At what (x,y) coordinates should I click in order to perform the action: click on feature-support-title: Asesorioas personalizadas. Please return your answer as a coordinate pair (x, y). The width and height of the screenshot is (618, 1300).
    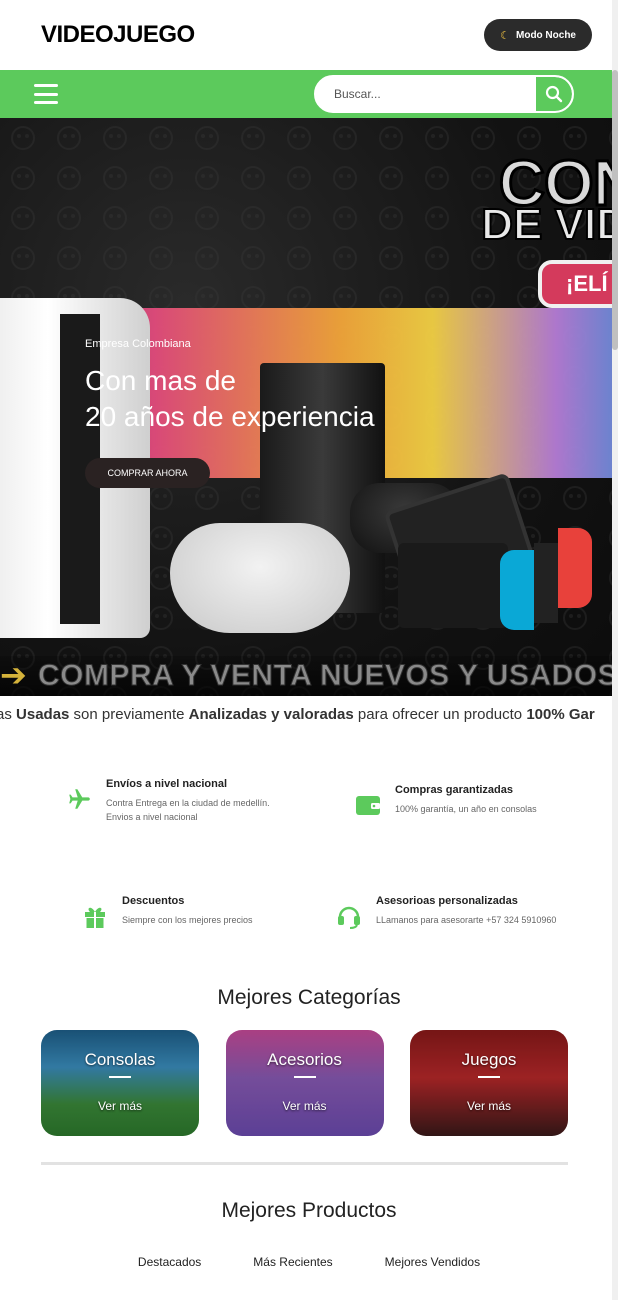
    Looking at the image, I should click on (447, 901).